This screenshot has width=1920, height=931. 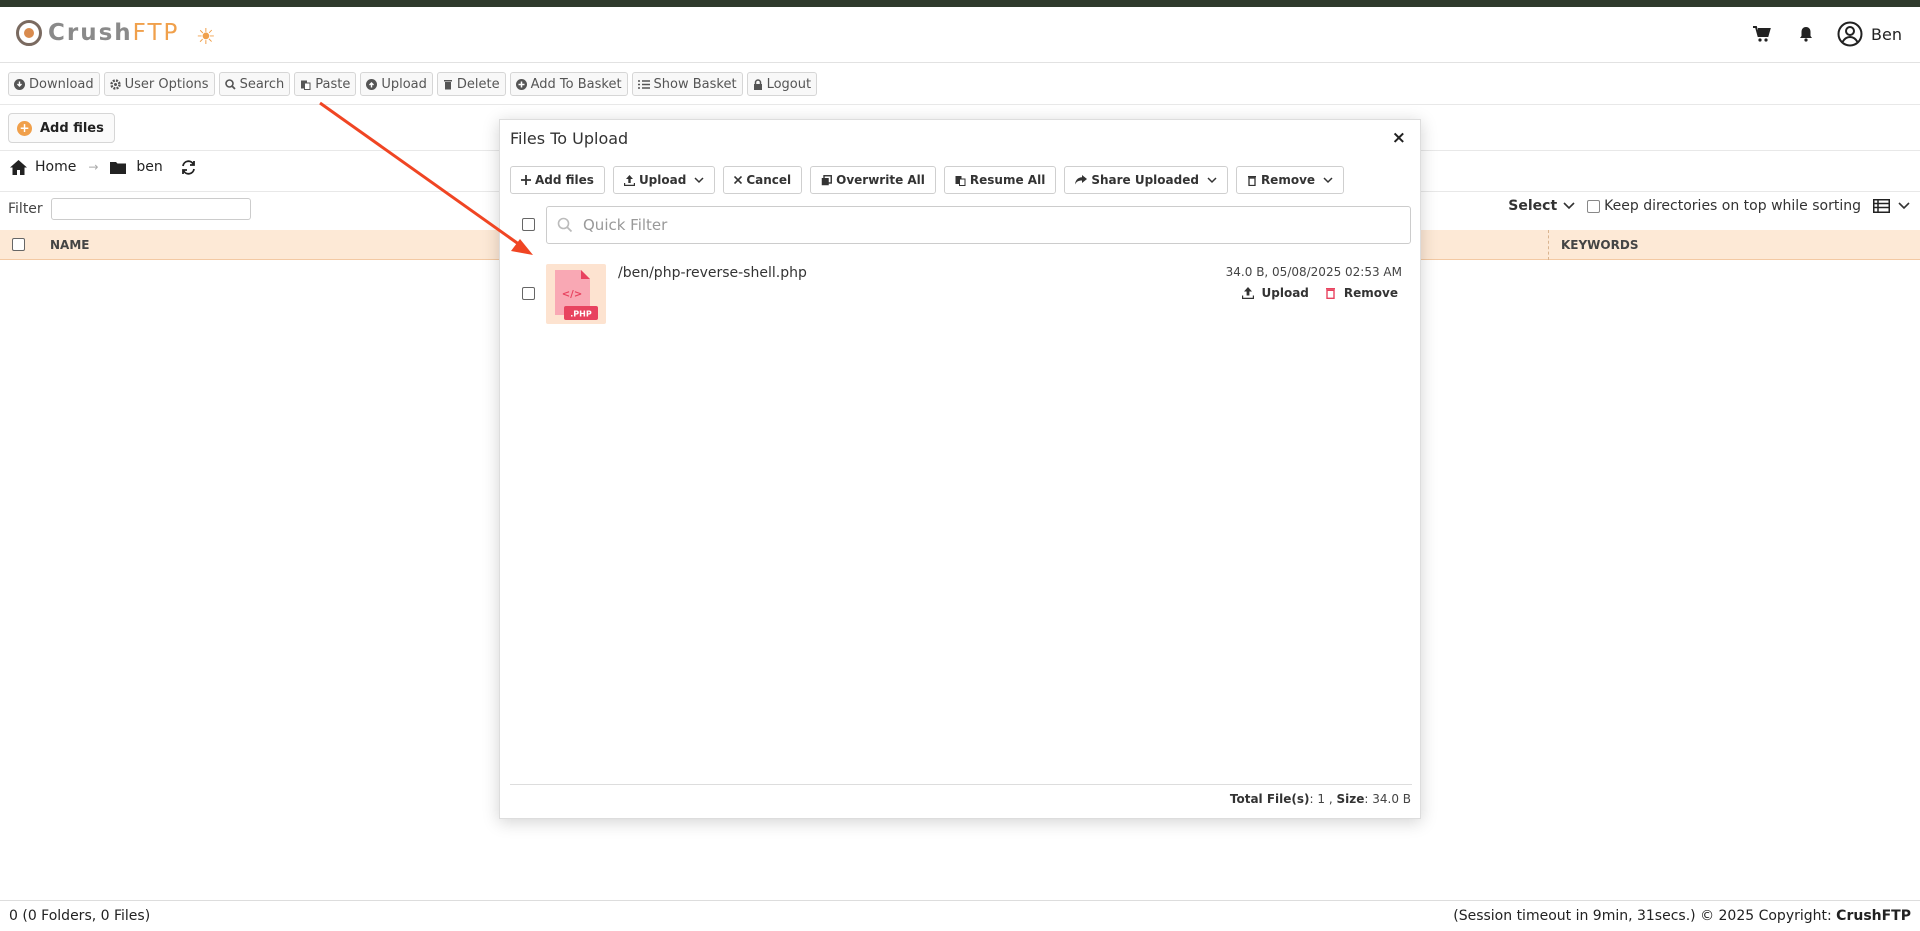 I want to click on file-code-glyph: </>, so click(x=572, y=294).